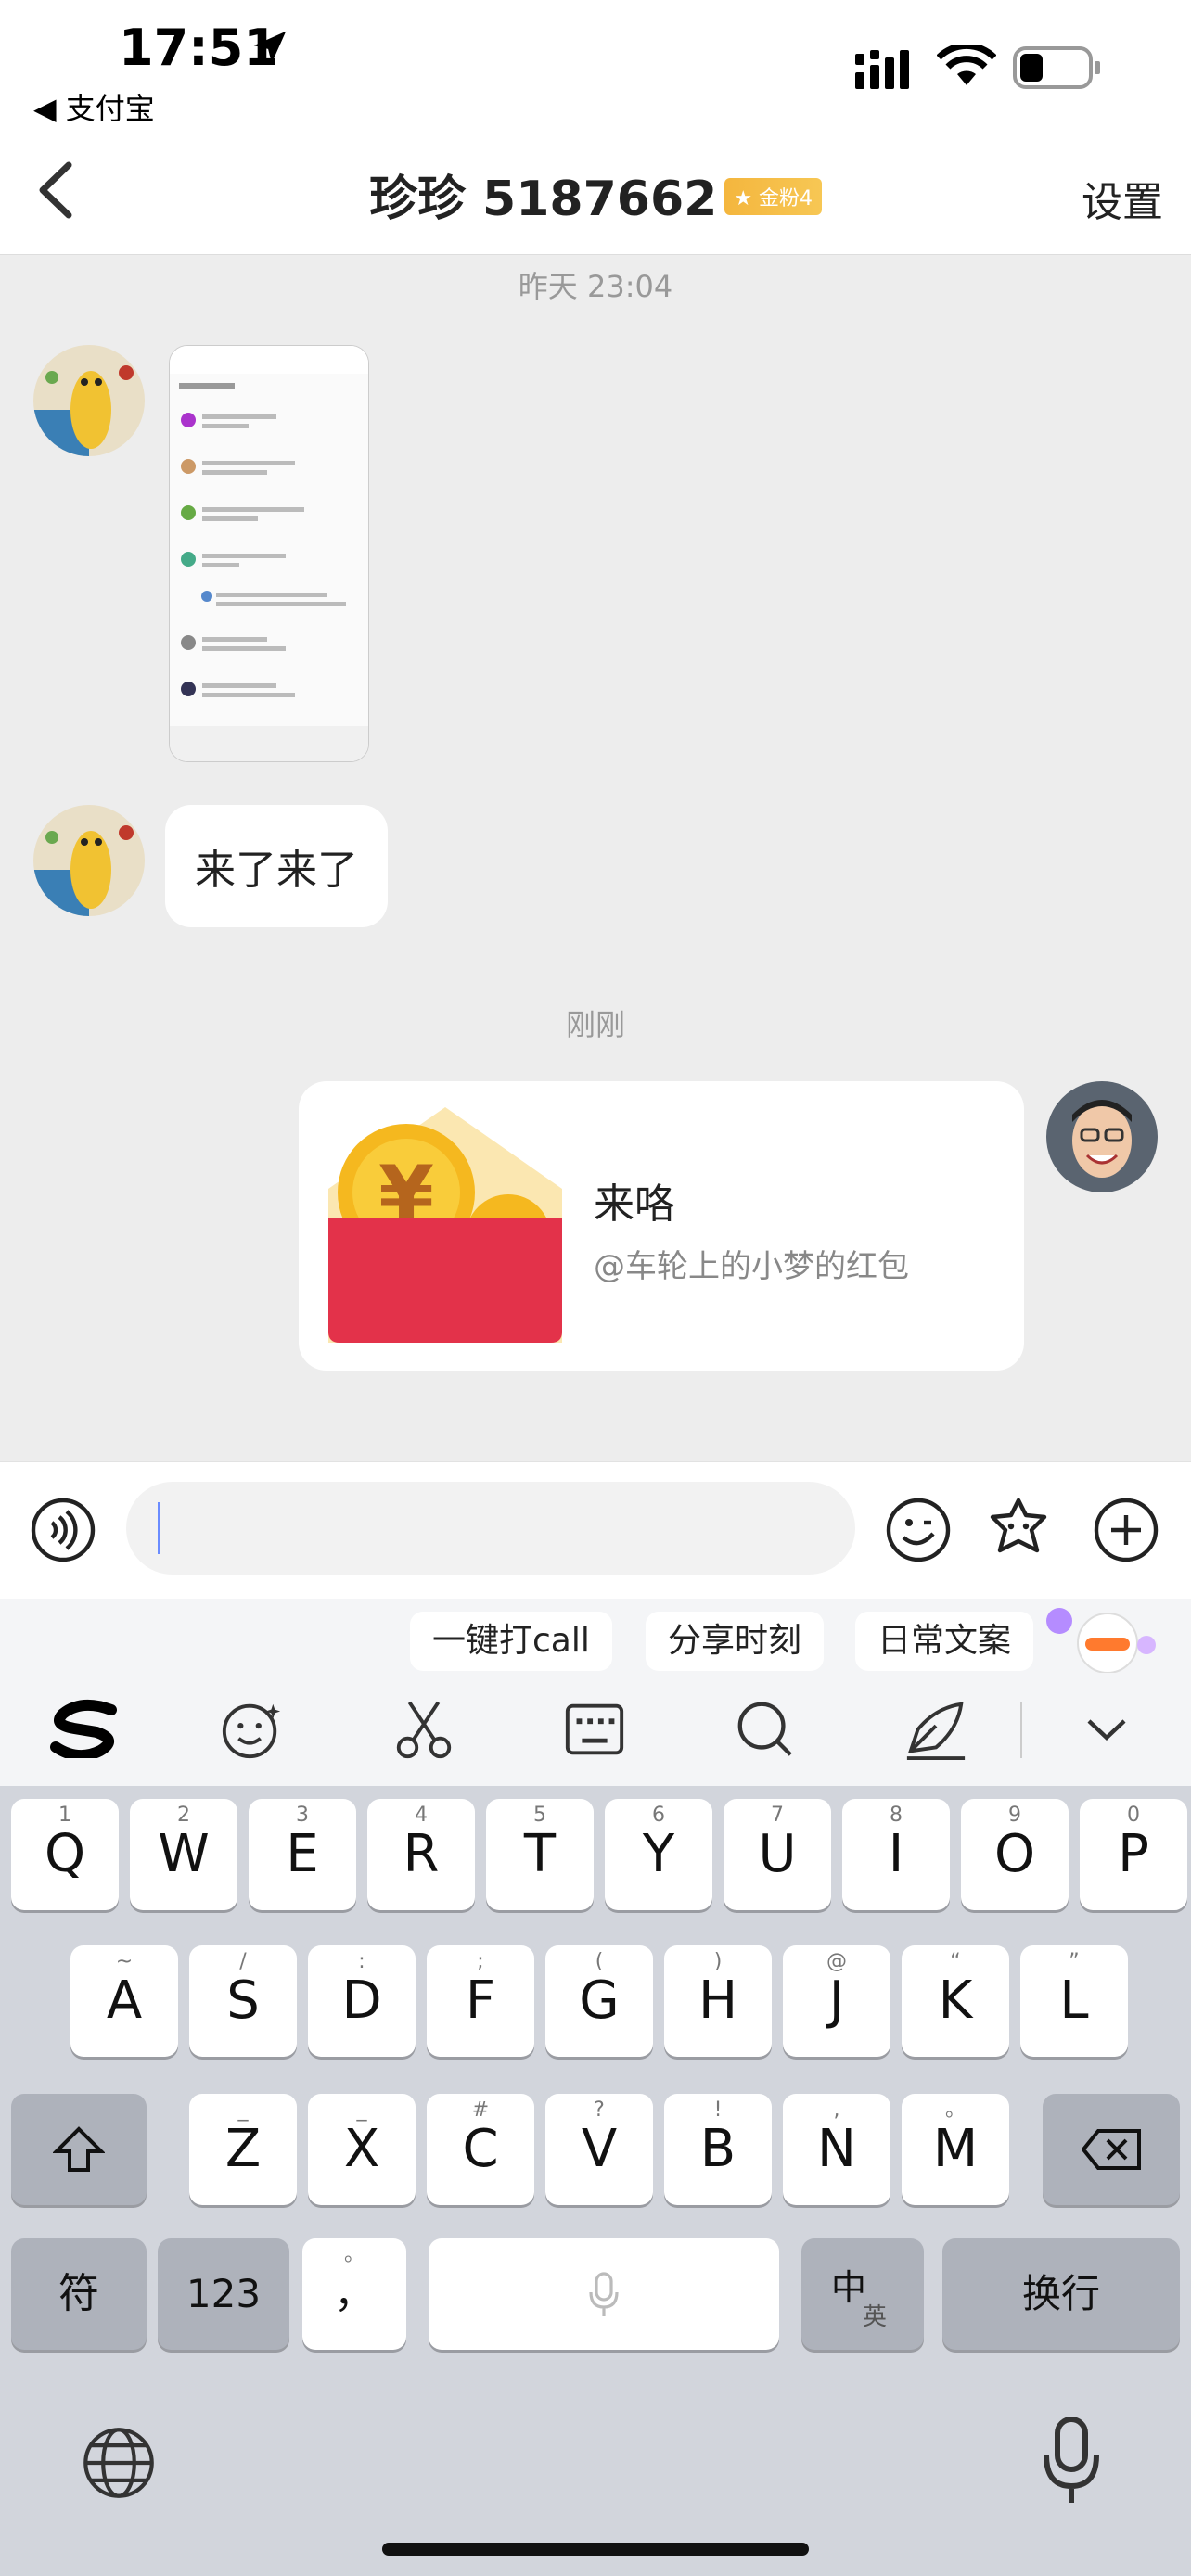  Describe the element at coordinates (1133, 1854) in the screenshot. I see `key-p: 0P` at that location.